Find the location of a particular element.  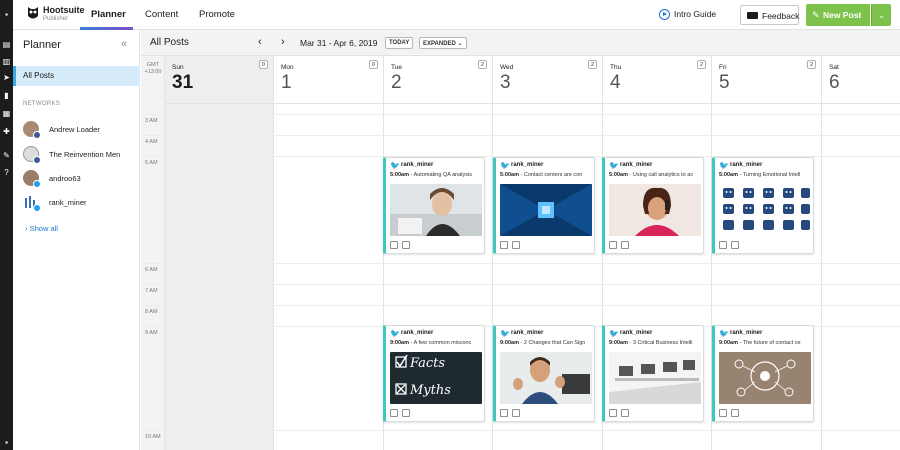

post-image-headset-woman is located at coordinates (436, 210).